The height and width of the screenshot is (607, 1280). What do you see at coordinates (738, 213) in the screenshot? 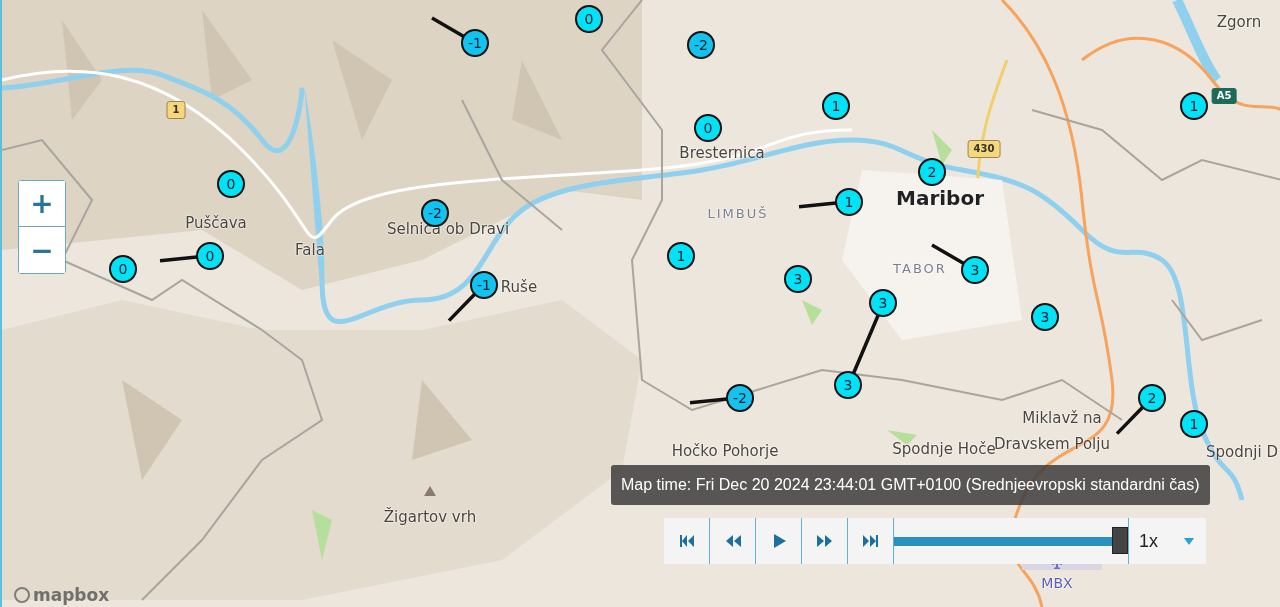
I see `place-label: LIMBUŠ` at bounding box center [738, 213].